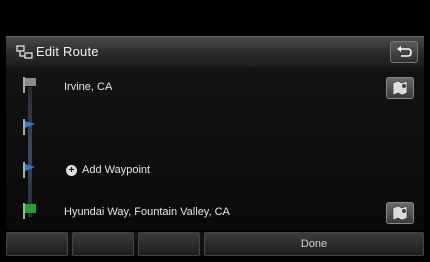 This screenshot has width=430, height=262. Describe the element at coordinates (215, 52) in the screenshot. I see `header-bar: Edit Route` at that location.